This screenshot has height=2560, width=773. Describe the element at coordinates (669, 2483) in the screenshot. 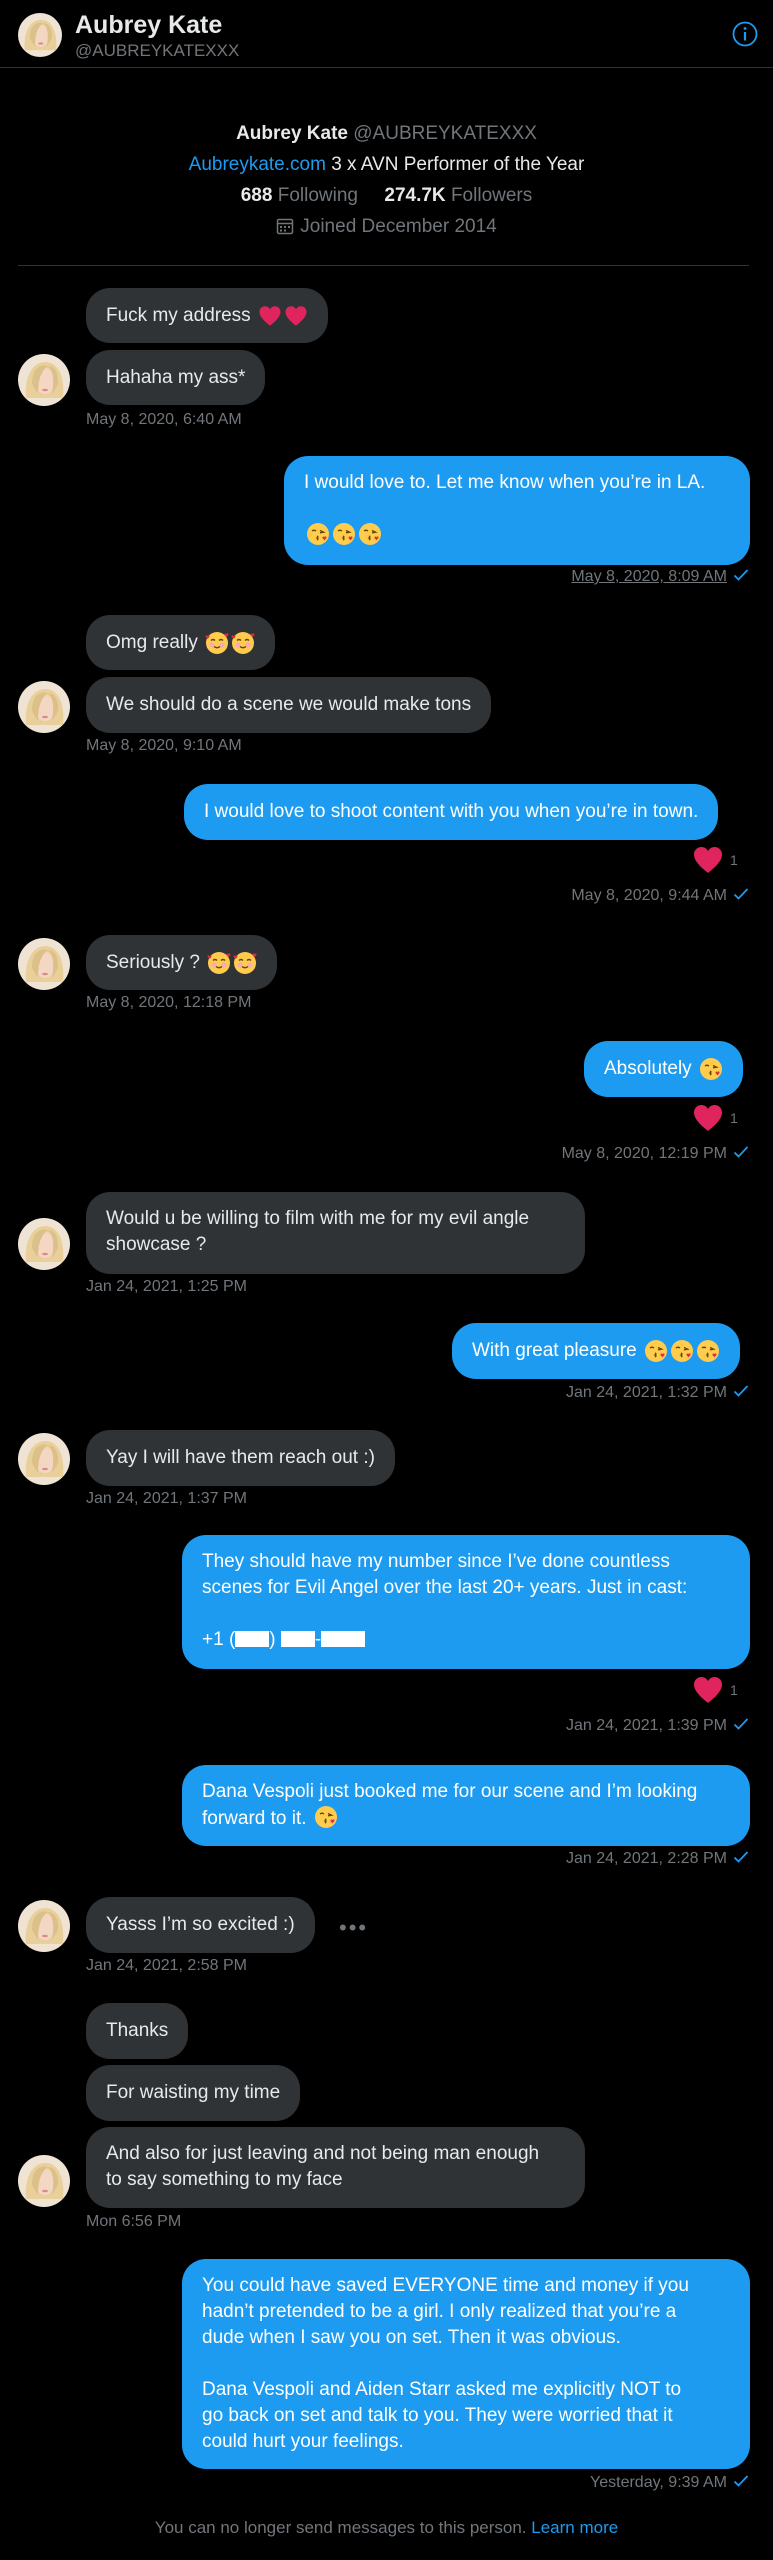

I see `message-timestamp: Yesterday, 9:39 AM` at that location.